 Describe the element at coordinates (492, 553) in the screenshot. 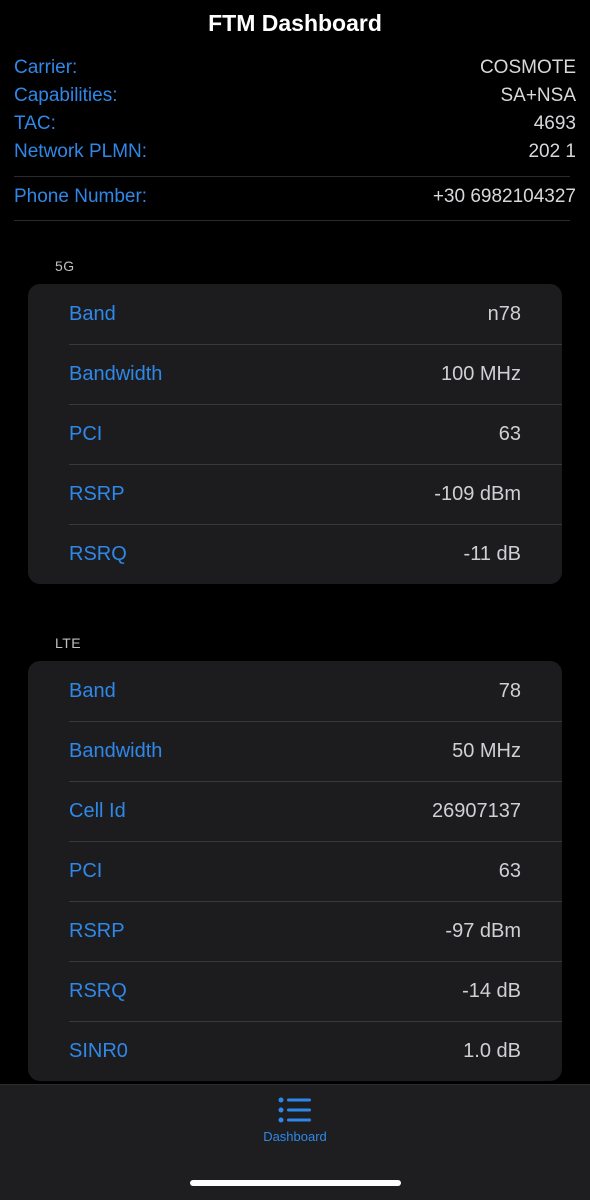

I see `row-value: -11 dB` at that location.